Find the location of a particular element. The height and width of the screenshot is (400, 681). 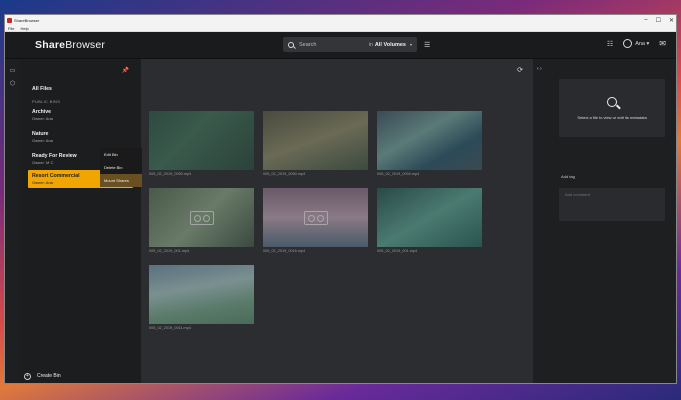

avatar is located at coordinates (628, 43).